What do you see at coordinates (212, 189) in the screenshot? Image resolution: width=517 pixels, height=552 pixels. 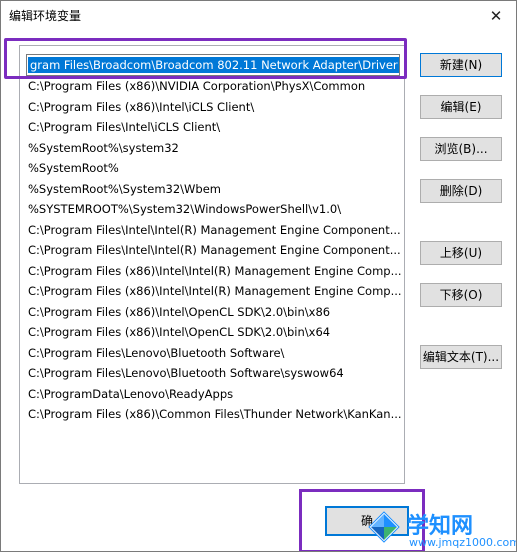 I see `list-item: %SystemRoot%\System32\Wbem` at bounding box center [212, 189].